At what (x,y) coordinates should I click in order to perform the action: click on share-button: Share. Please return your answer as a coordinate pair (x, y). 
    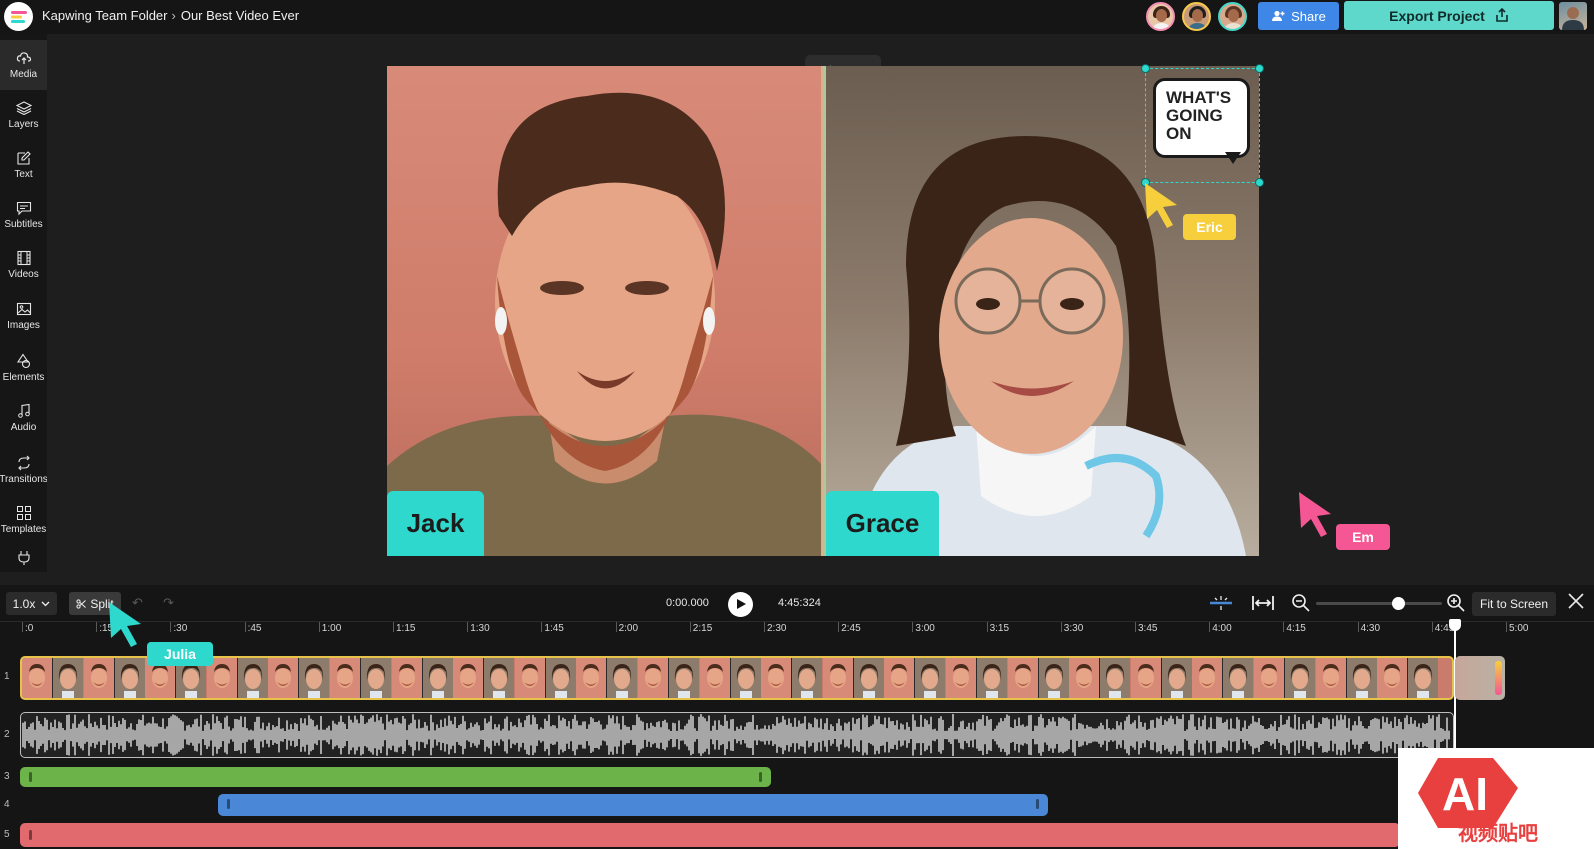
    Looking at the image, I should click on (1298, 16).